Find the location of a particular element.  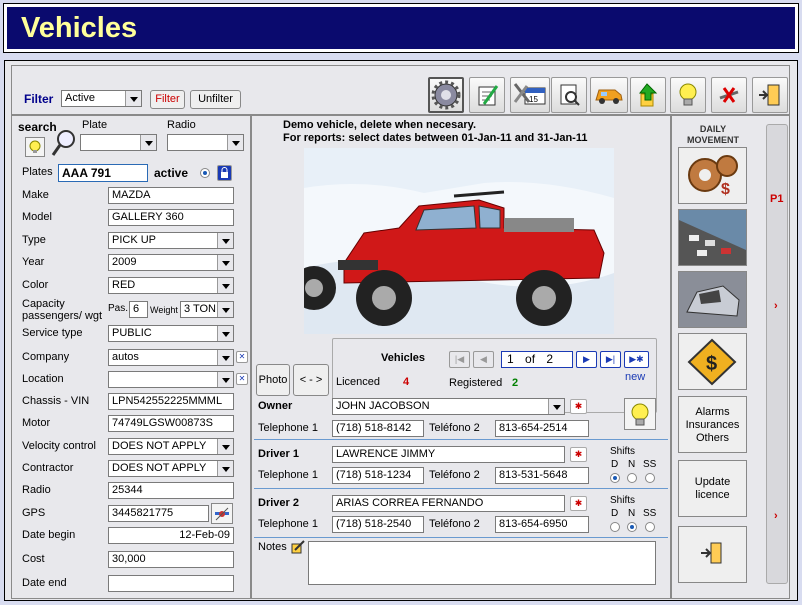

exit-toolbar-button is located at coordinates (770, 95).